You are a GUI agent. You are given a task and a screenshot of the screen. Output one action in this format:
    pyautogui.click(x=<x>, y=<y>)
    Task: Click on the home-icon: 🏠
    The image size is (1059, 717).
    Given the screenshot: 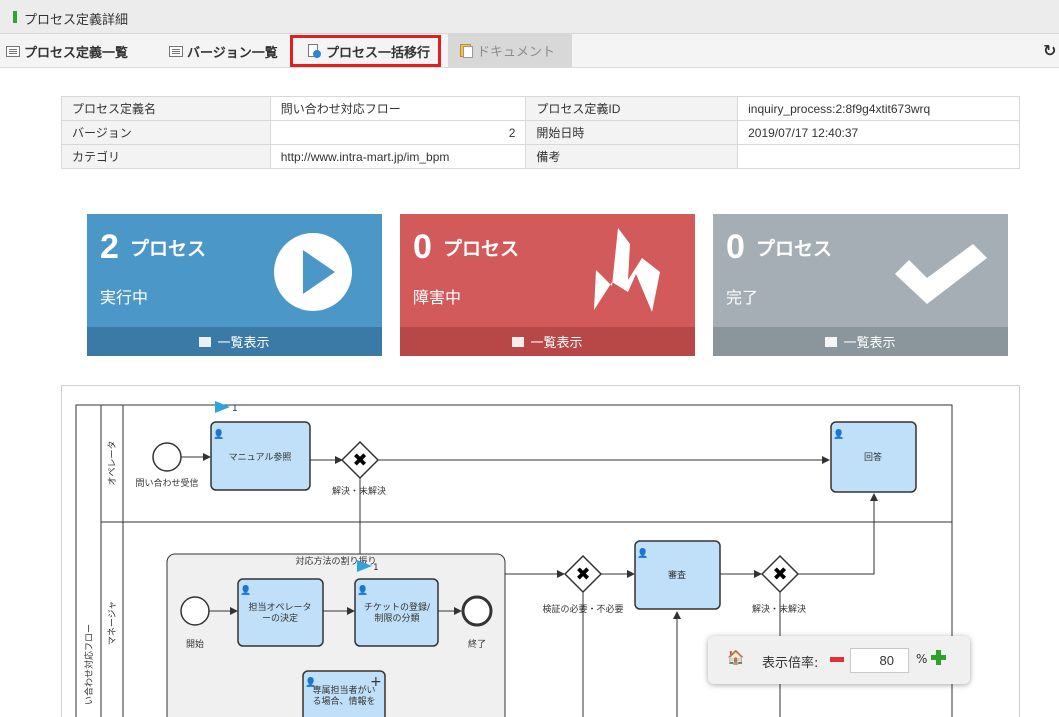 What is the action you would take?
    pyautogui.click(x=735, y=658)
    